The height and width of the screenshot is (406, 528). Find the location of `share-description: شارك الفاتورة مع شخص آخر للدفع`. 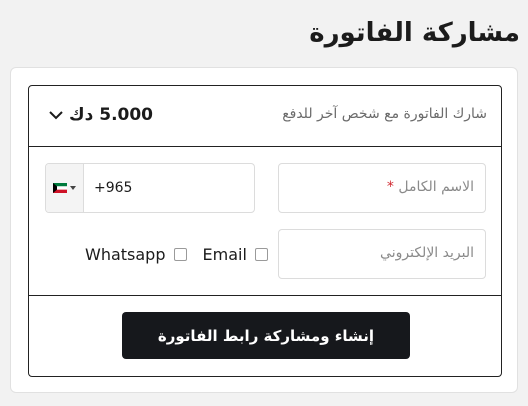

share-description: شارك الفاتورة مع شخص آخر للدفع is located at coordinates (384, 114).